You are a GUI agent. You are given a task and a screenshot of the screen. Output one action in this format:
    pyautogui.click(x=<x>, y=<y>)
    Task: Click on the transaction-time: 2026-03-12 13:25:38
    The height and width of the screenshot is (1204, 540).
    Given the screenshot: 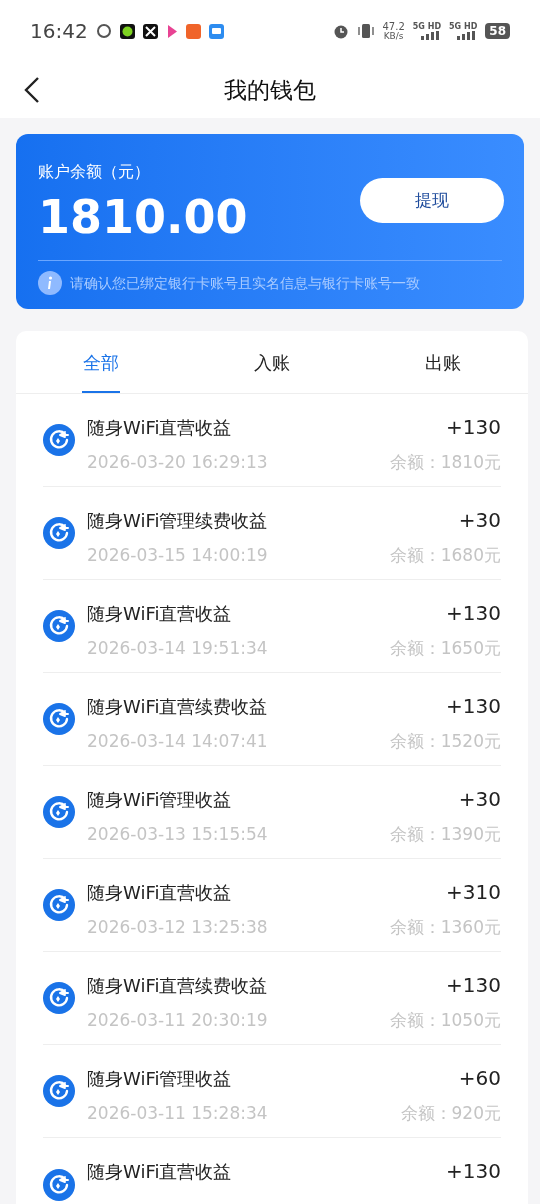 What is the action you would take?
    pyautogui.click(x=177, y=927)
    